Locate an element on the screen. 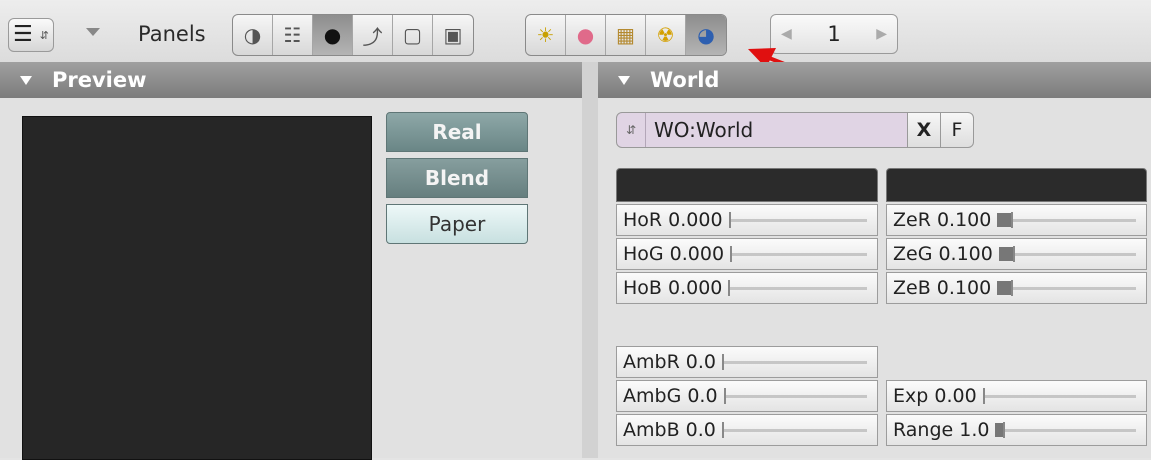 Image resolution: width=1151 pixels, height=460 pixels. exposure-slider: Exp 0.00 is located at coordinates (1016, 396).